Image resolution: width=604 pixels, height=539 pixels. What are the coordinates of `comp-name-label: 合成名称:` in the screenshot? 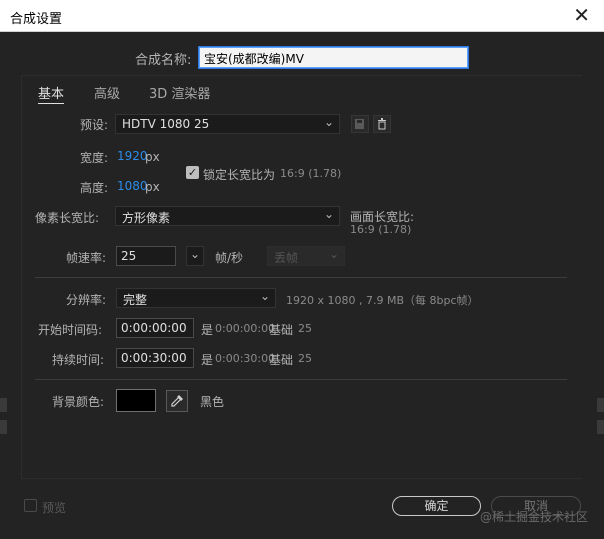 It's located at (163, 60).